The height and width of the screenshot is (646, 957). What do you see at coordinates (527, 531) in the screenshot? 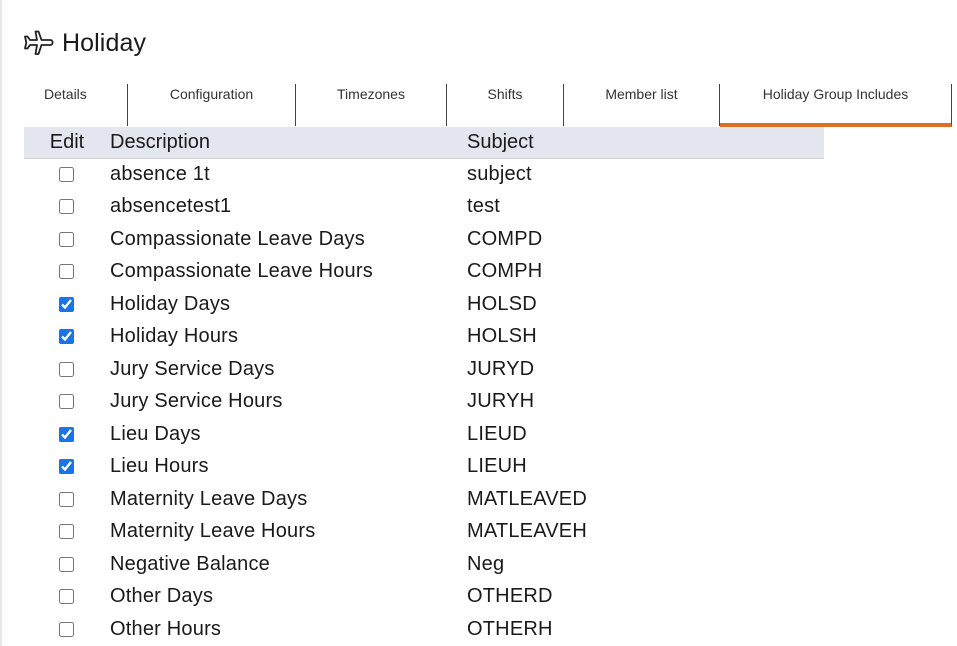
I see `row-subject: MATLEAVEH` at bounding box center [527, 531].